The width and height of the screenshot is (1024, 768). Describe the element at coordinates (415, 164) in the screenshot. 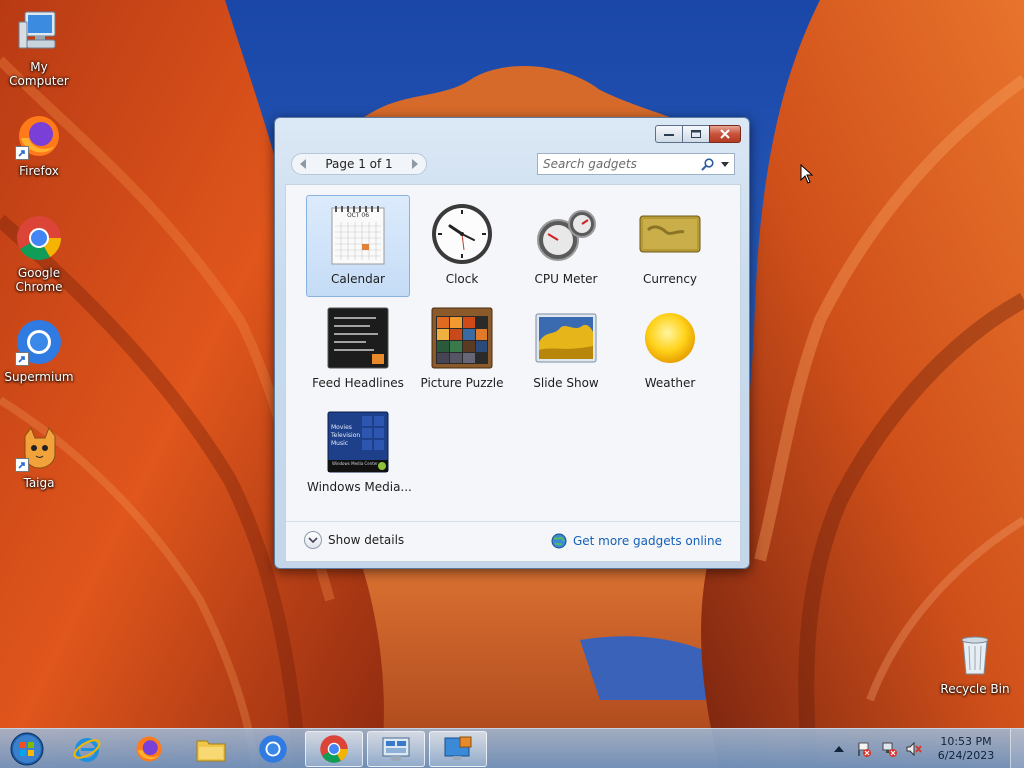

I see `next-page-button` at that location.